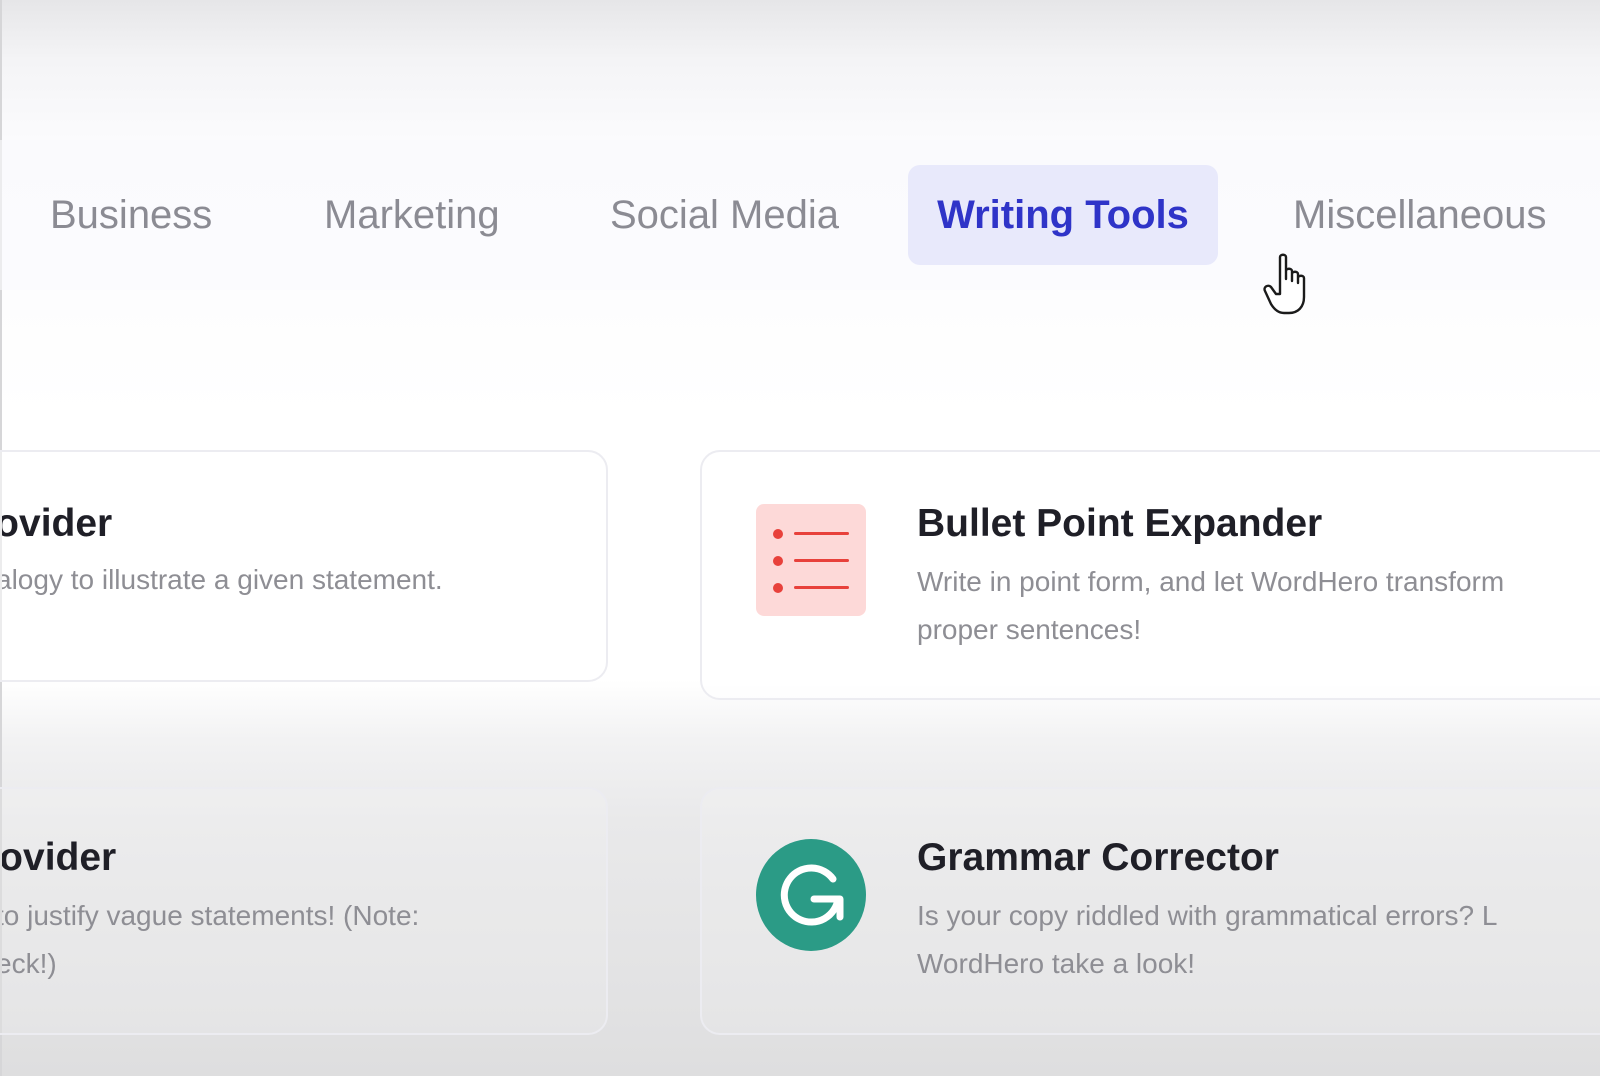 The image size is (1600, 1076). What do you see at coordinates (1063, 215) in the screenshot?
I see `tab-writing-tools: Writing Tools` at bounding box center [1063, 215].